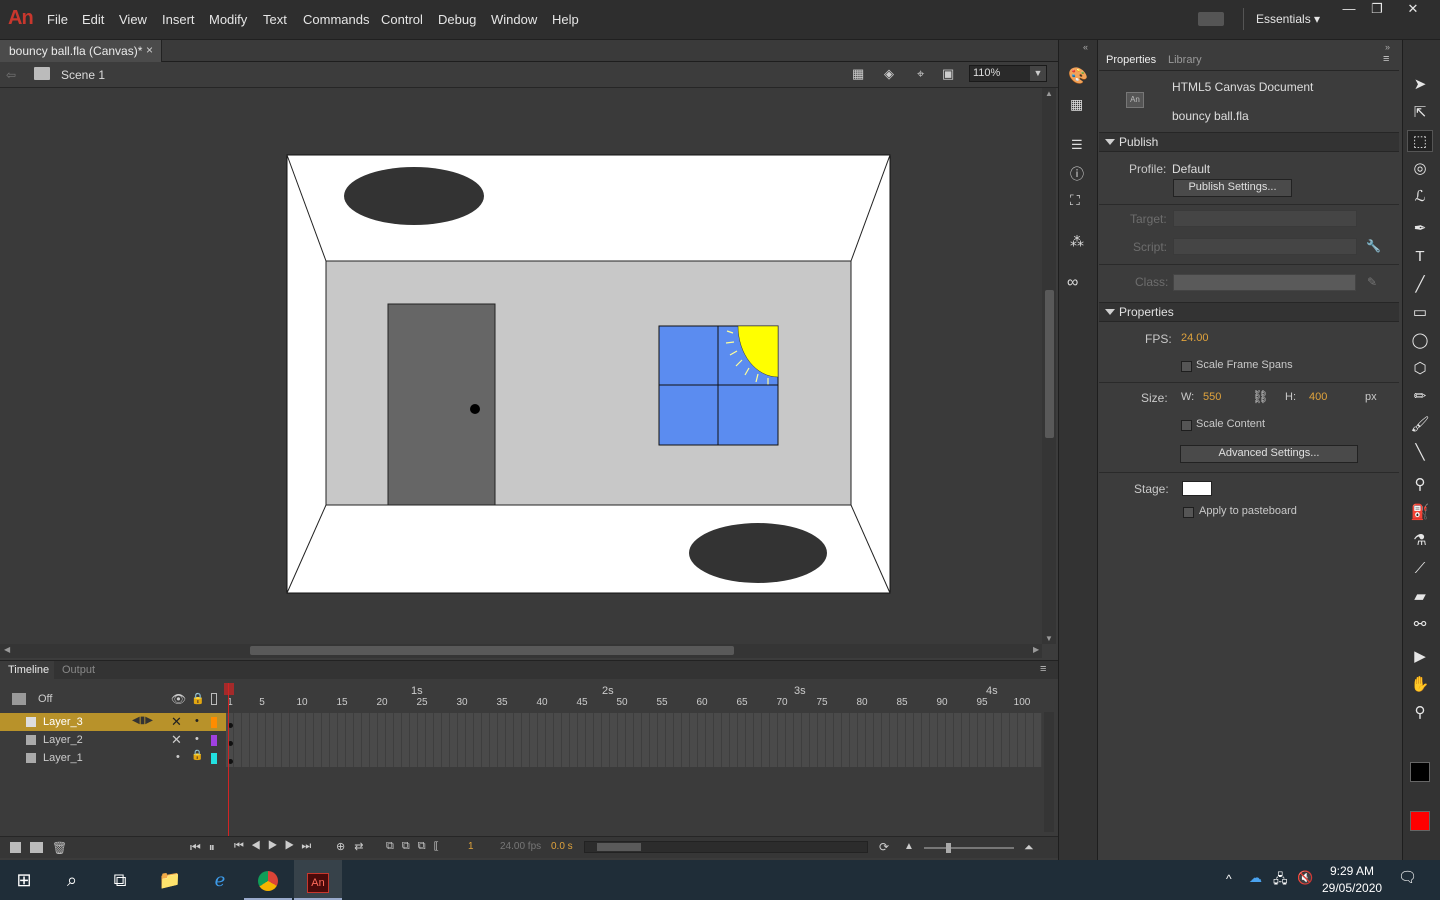  Describe the element at coordinates (1211, 19) in the screenshot. I see `sync-settings-icon` at that location.